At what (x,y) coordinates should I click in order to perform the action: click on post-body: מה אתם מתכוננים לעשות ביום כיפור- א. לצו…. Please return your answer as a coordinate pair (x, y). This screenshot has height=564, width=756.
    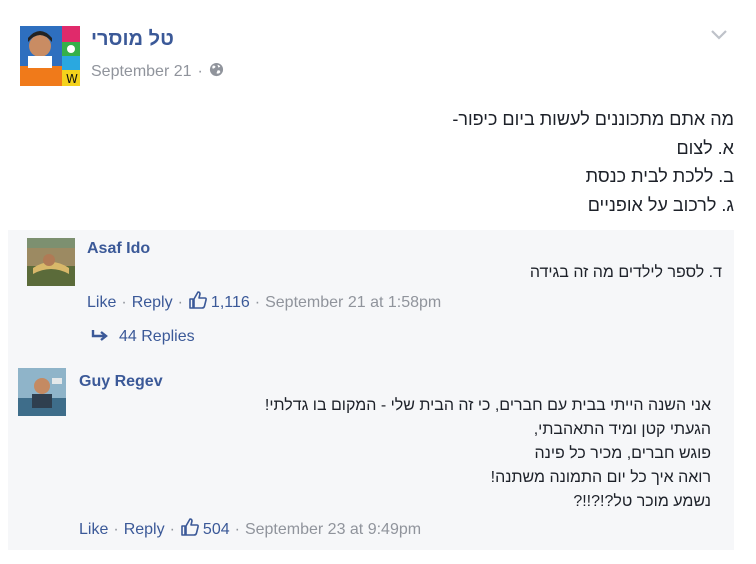
    Looking at the image, I should click on (484, 162).